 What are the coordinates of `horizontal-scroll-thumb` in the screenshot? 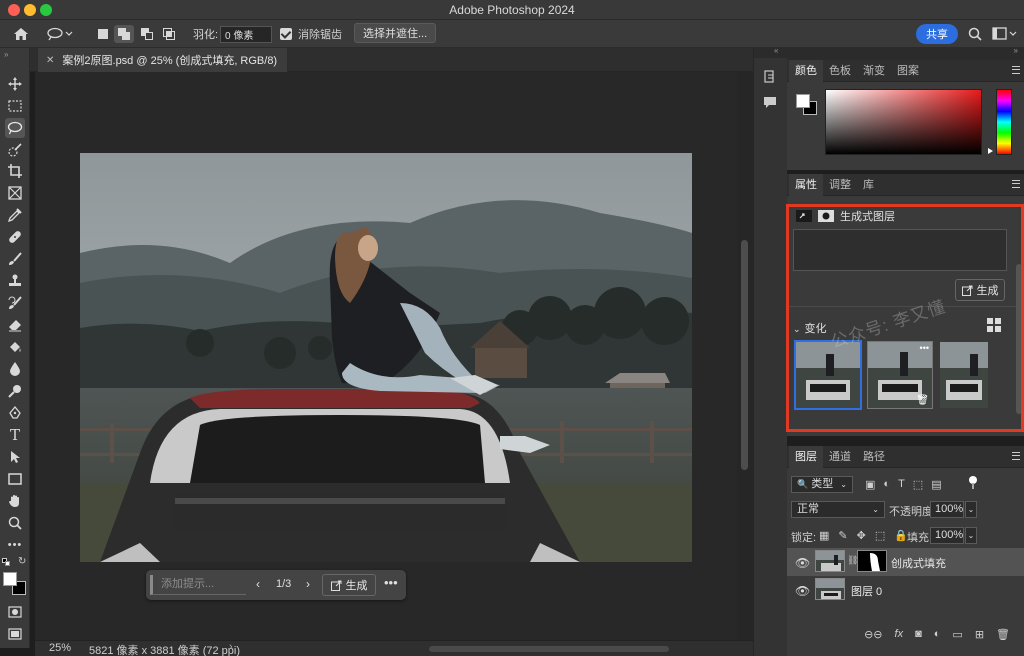 It's located at (549, 649).